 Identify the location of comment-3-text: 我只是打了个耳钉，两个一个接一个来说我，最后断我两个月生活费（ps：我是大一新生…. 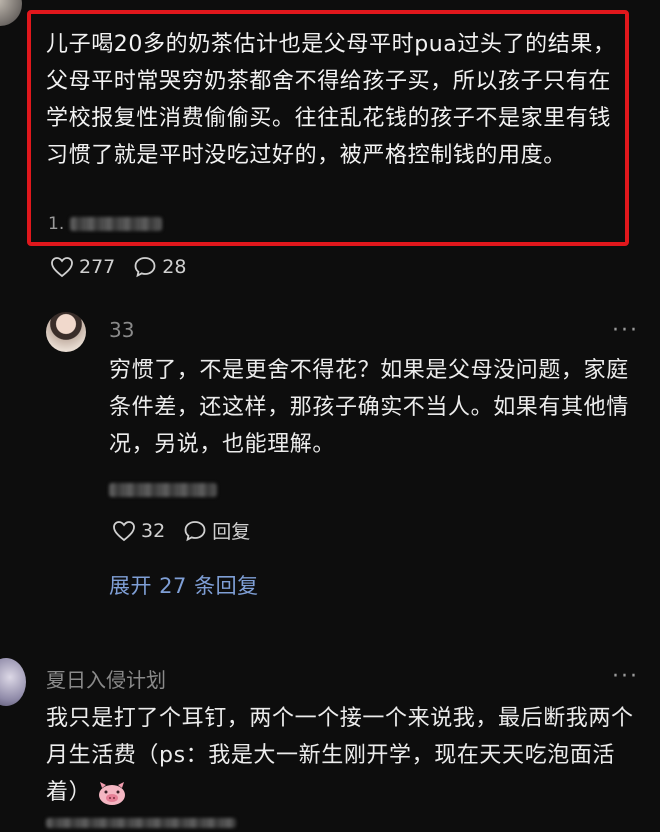
(346, 755).